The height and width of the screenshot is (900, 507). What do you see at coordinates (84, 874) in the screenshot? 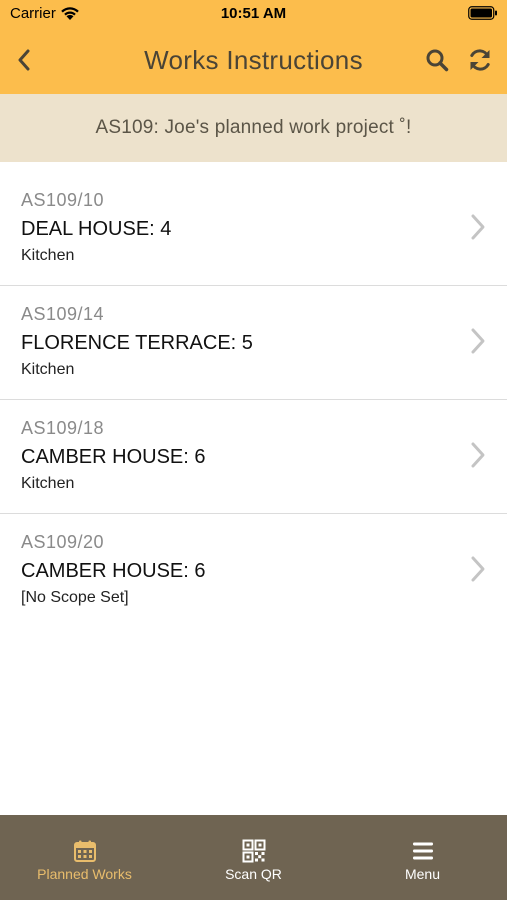
I see `tab-label: Planned Works` at bounding box center [84, 874].